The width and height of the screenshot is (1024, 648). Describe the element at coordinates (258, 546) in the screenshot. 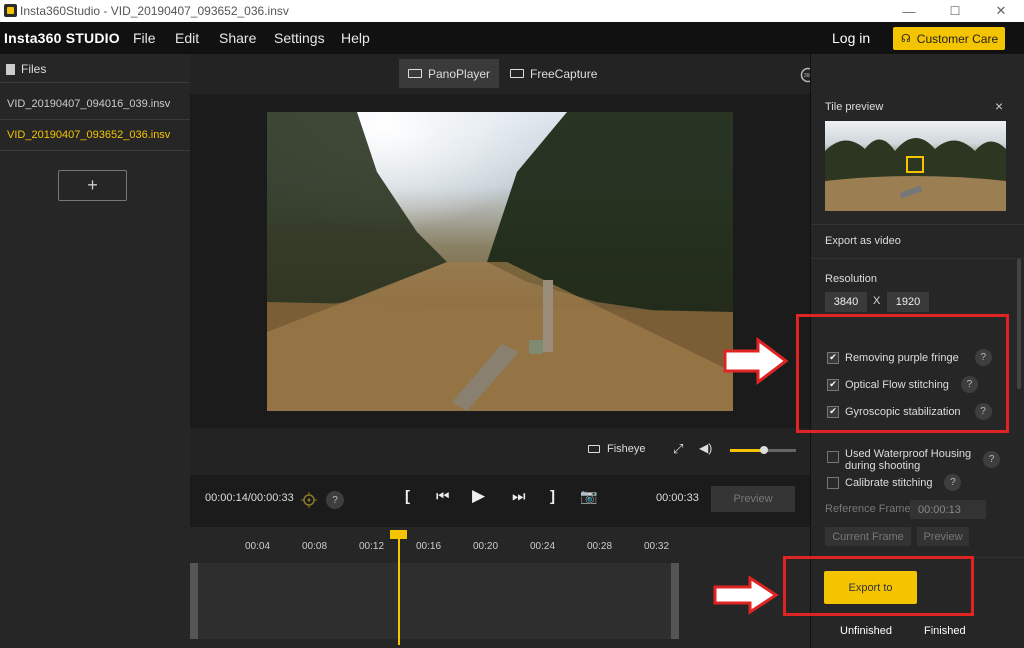

I see `timeline-tick: 00:04` at that location.